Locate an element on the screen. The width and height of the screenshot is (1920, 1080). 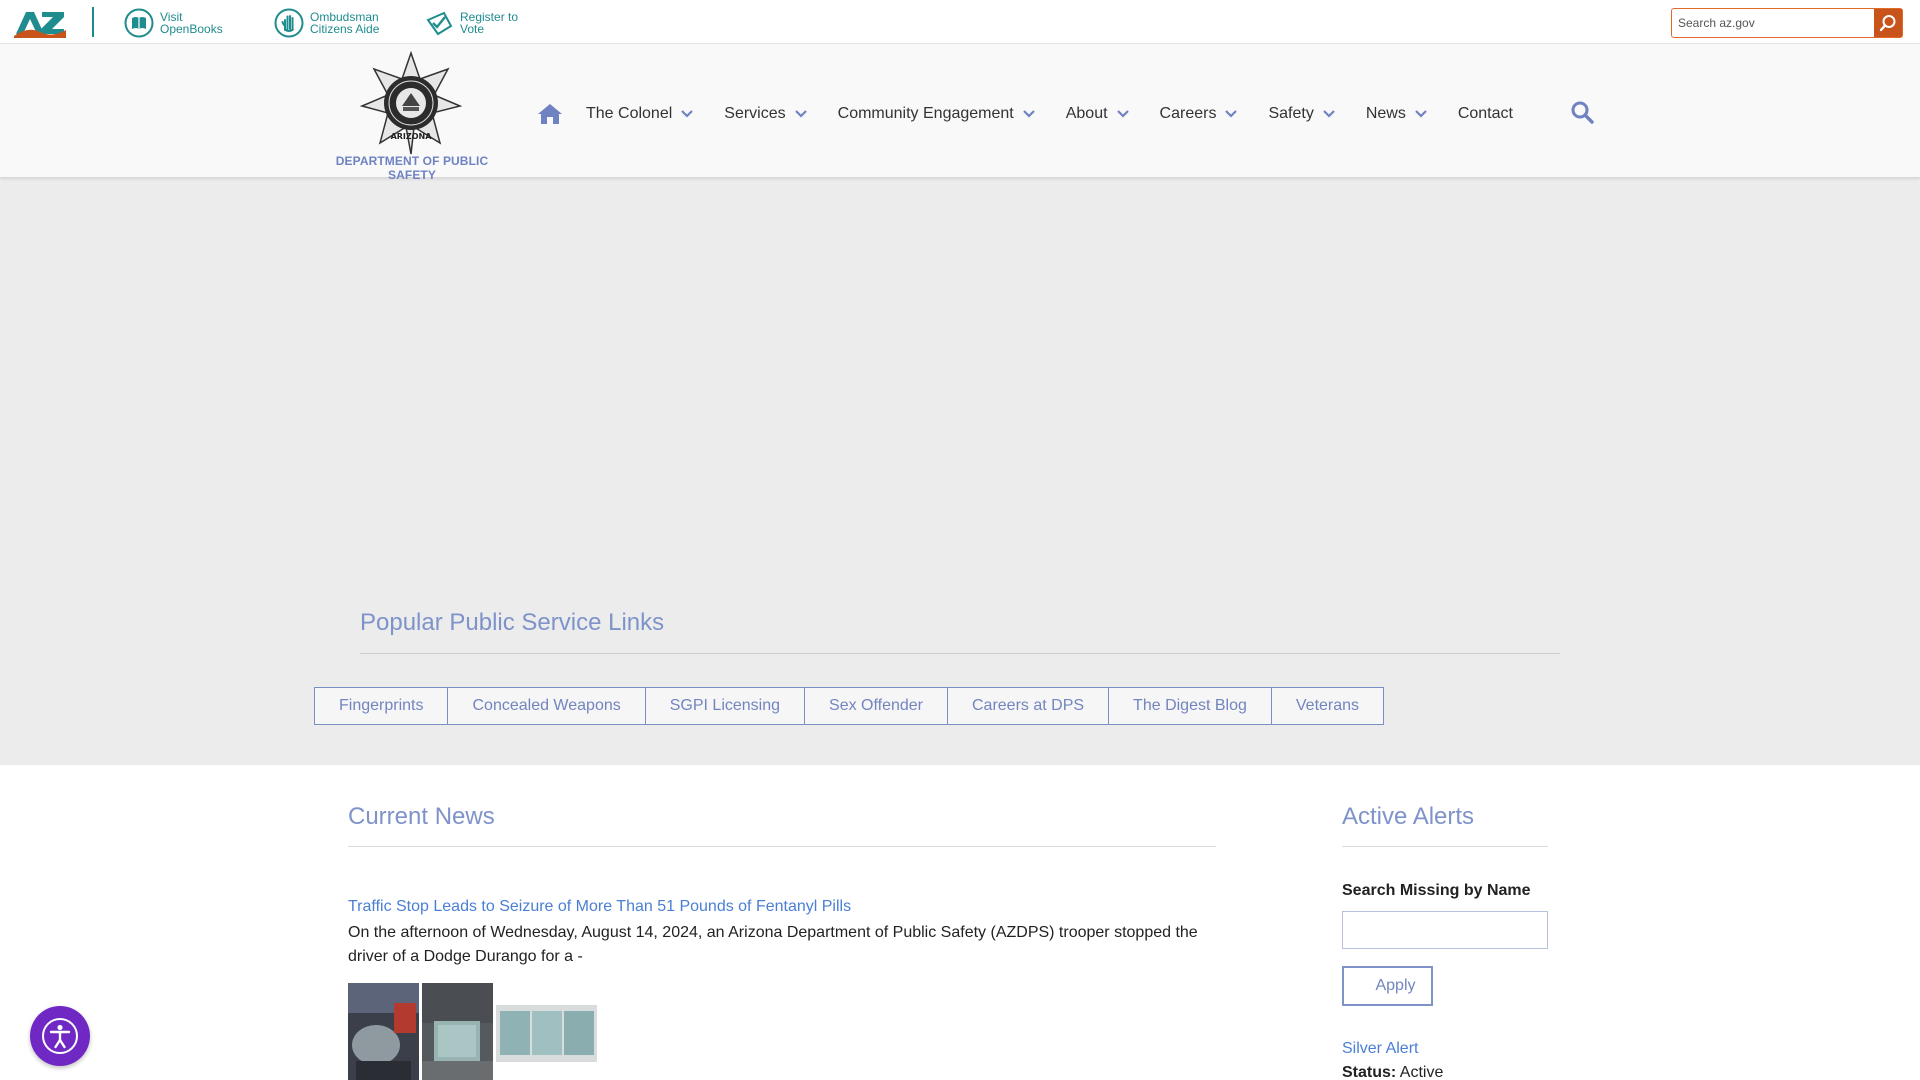
popular-link-sex-offender: Sex Offender is located at coordinates (876, 706).